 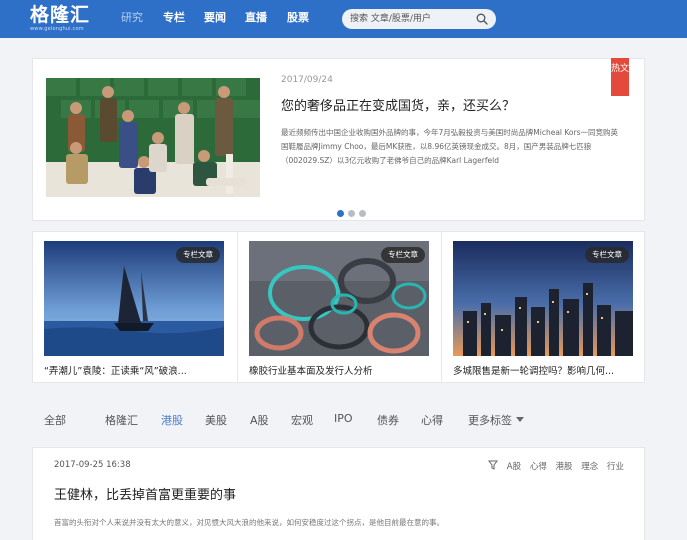 I want to click on tag-macro: 宏观, so click(x=302, y=420).